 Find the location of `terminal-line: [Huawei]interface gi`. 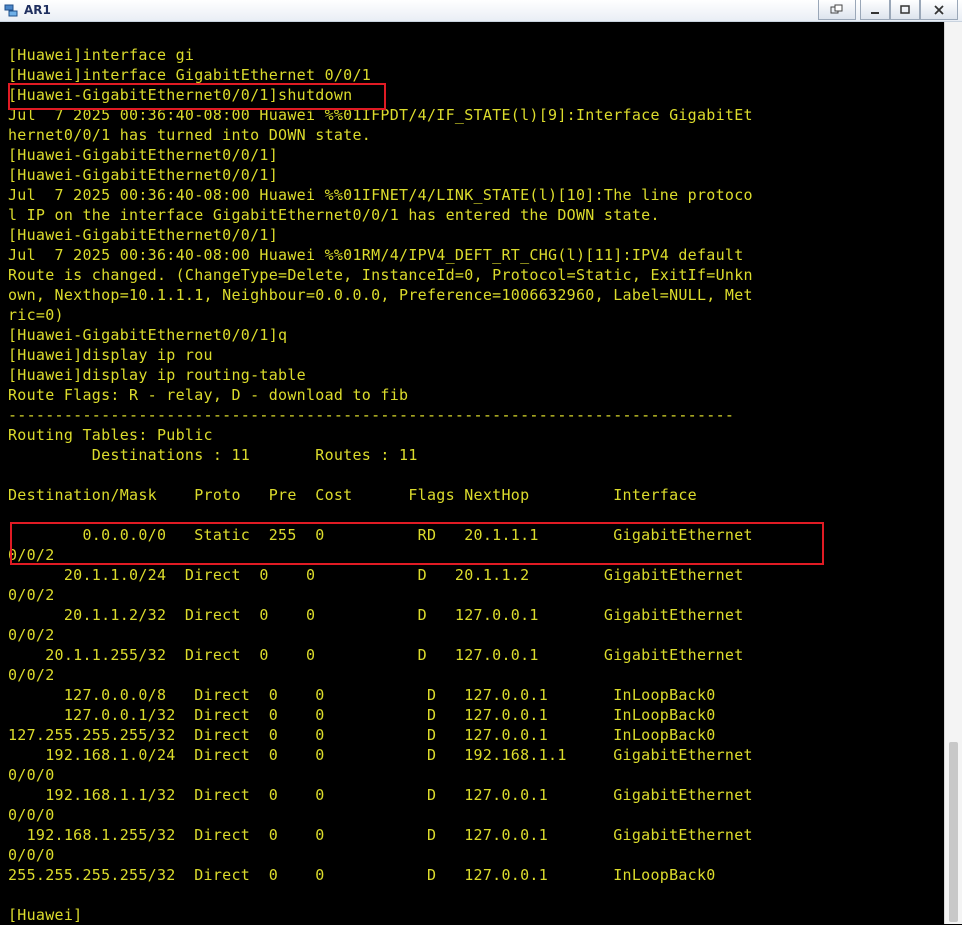

terminal-line: [Huawei]interface gi is located at coordinates (101, 55).